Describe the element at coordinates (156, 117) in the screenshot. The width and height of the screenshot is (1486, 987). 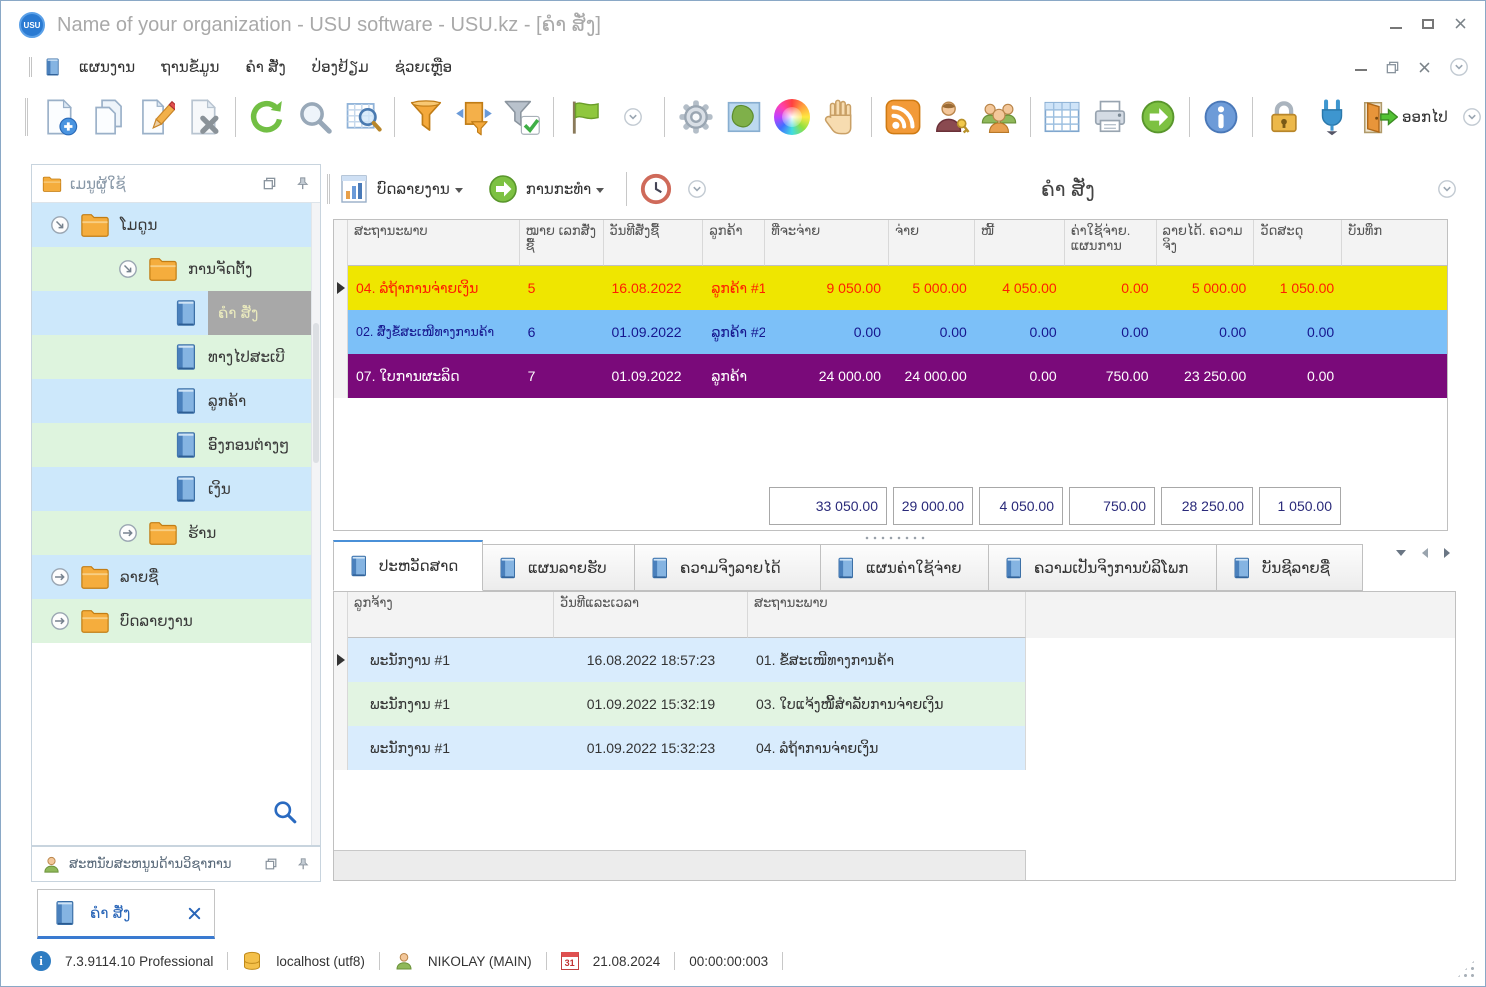
I see `edit-record-button` at that location.